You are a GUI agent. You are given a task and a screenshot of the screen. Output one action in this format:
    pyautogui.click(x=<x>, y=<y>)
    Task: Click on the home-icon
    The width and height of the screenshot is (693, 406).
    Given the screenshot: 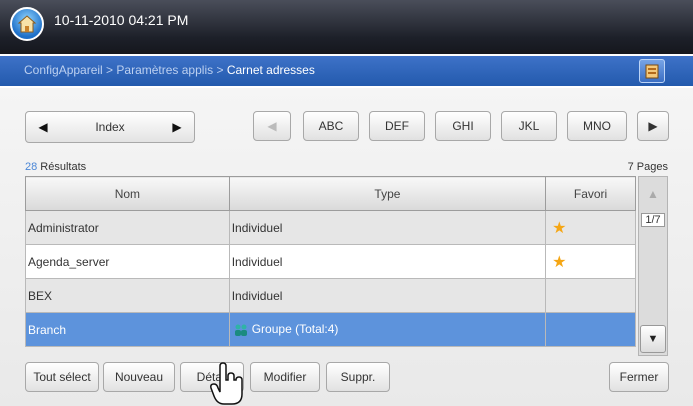 What is the action you would take?
    pyautogui.click(x=27, y=24)
    